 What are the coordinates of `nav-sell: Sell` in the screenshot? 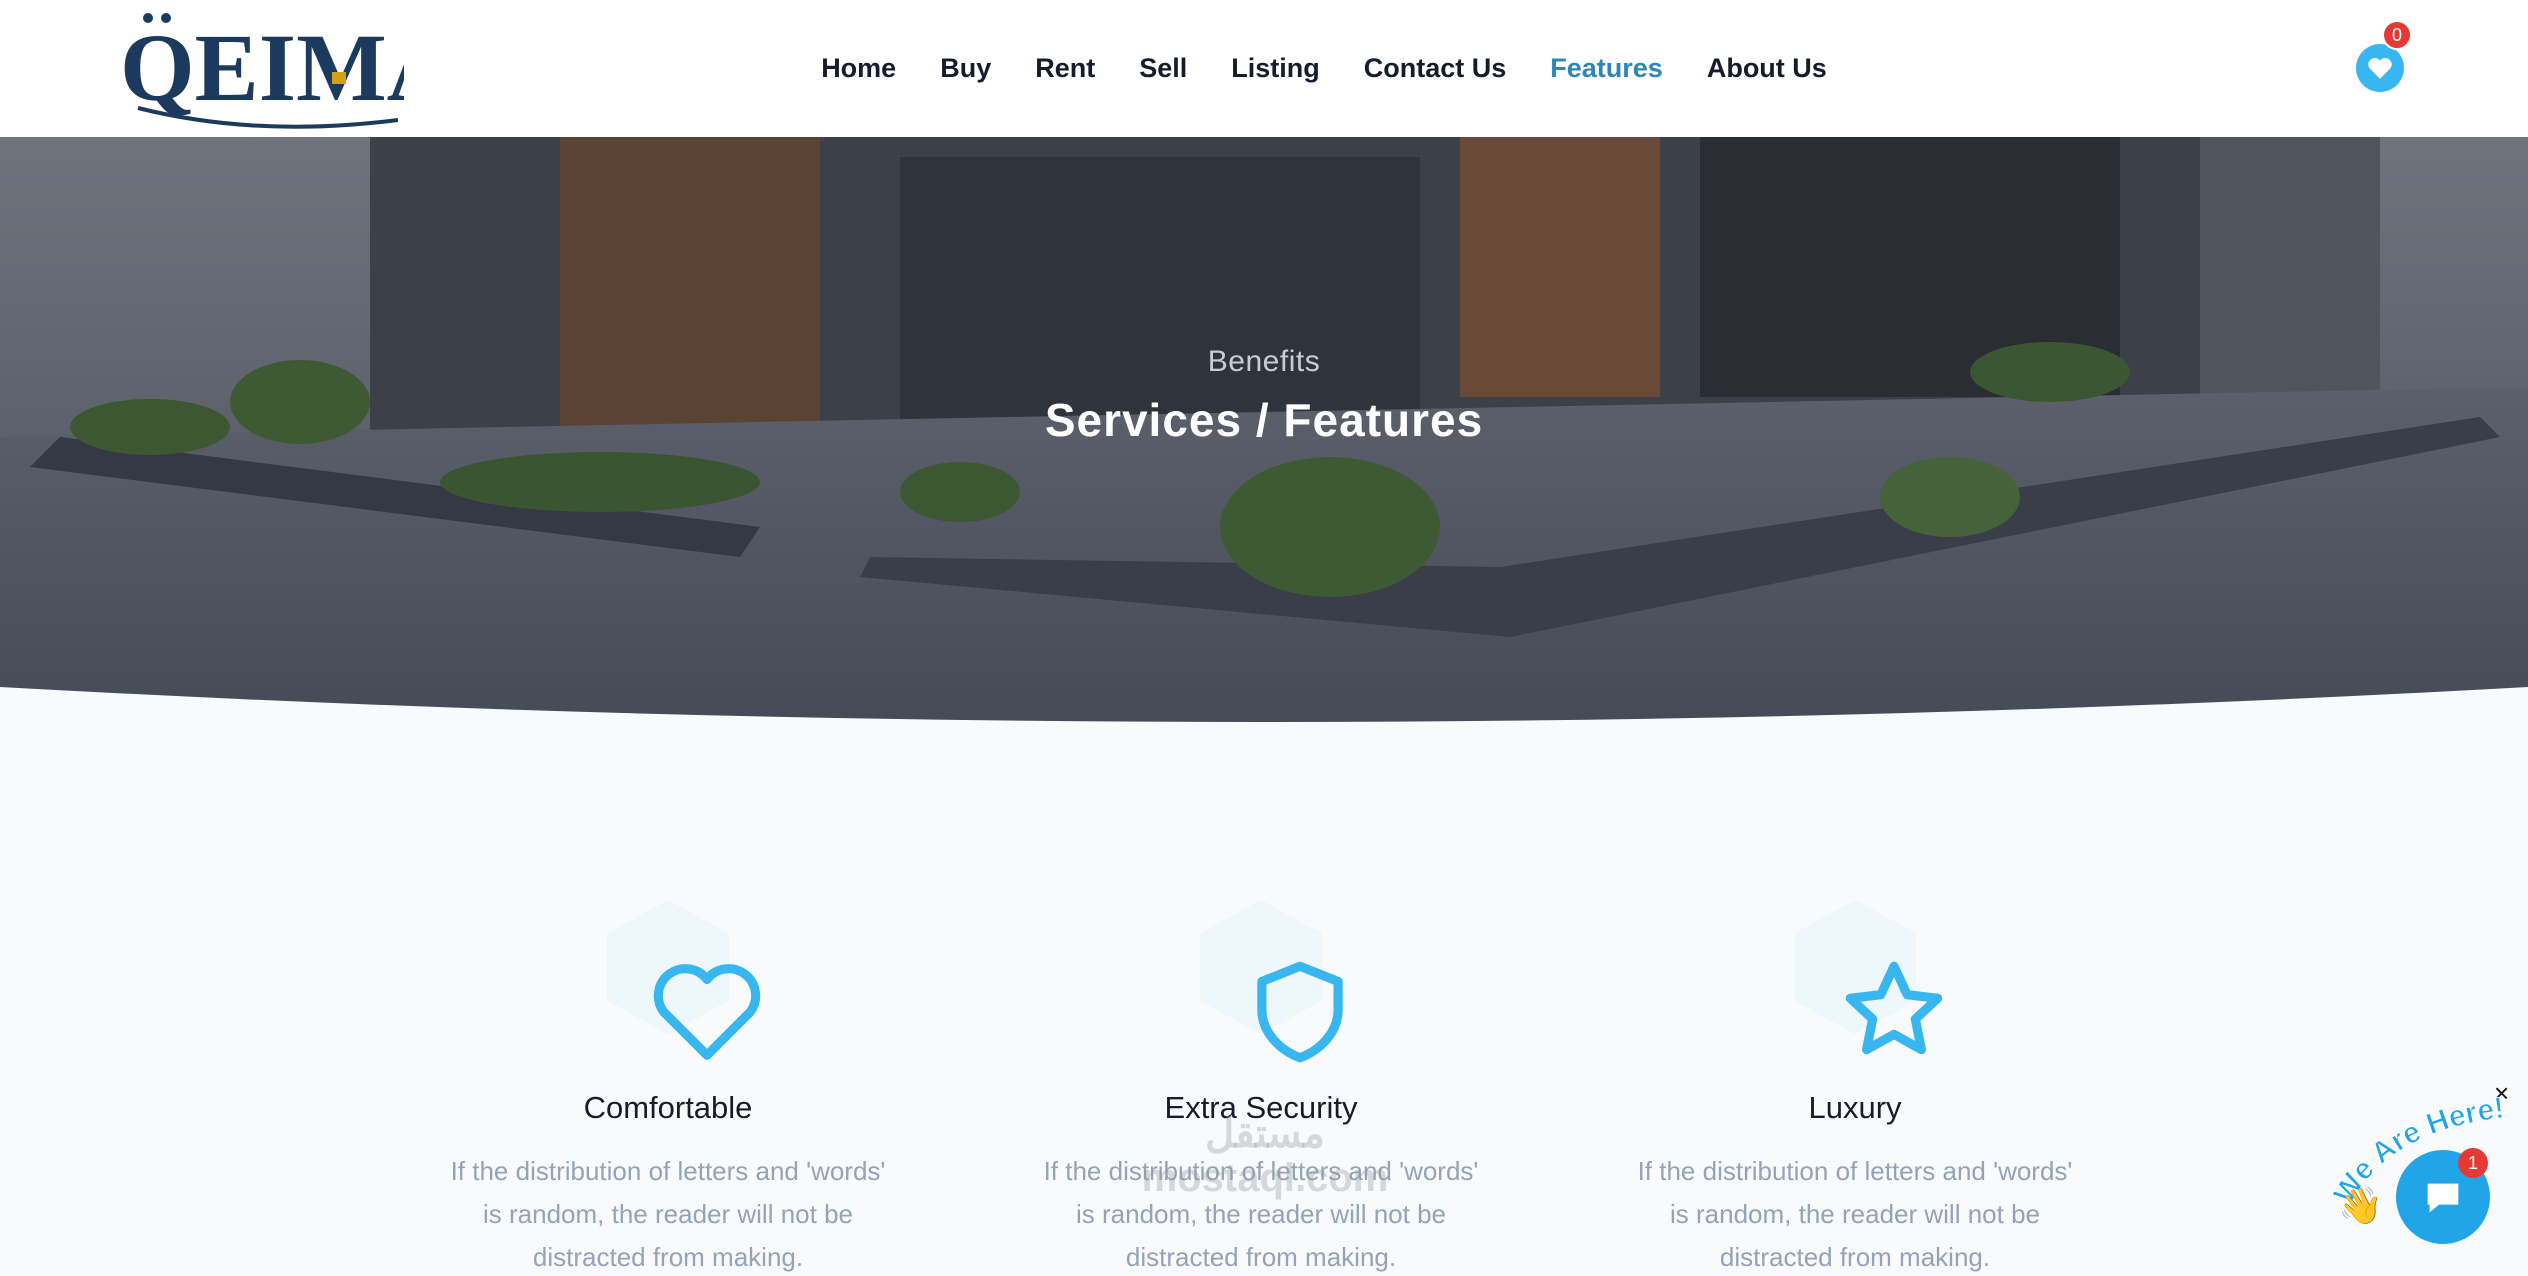 It's located at (1163, 68).